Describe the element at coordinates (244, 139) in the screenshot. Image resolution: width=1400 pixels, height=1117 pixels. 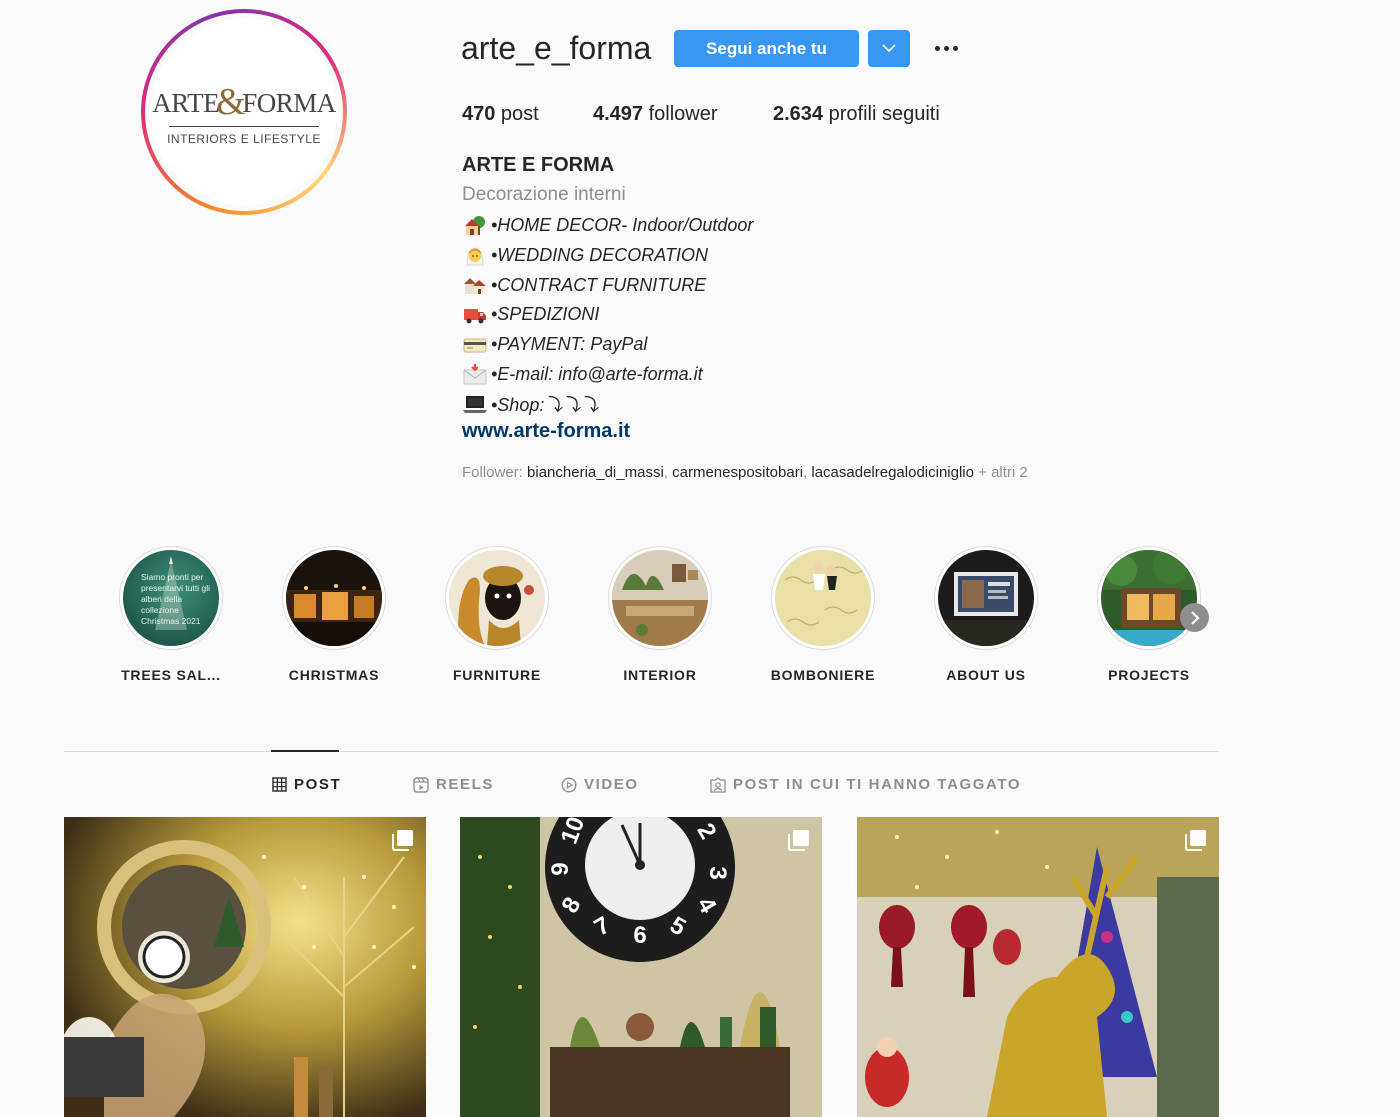
I see `logo-tagline: INTERIORS E LIFESTYLE` at that location.